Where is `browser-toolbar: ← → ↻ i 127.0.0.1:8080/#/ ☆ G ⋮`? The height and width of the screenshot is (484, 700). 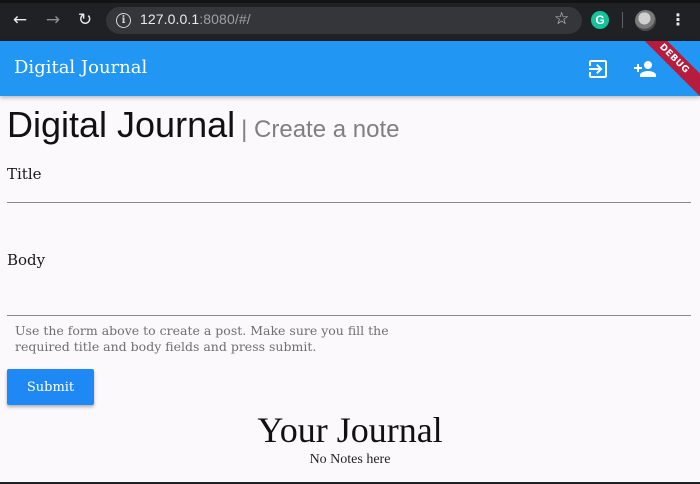 browser-toolbar: ← → ↻ i 127.0.0.1:8080/#/ ☆ G ⋮ is located at coordinates (350, 20).